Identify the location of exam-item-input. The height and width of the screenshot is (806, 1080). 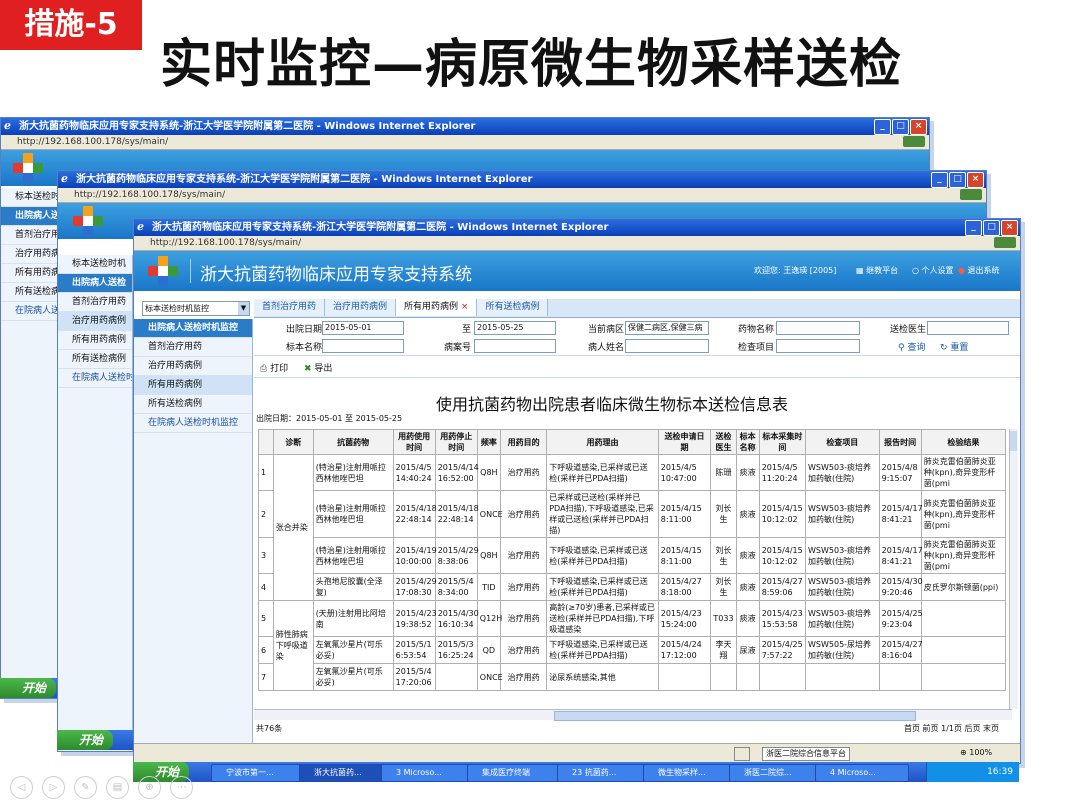
(818, 346).